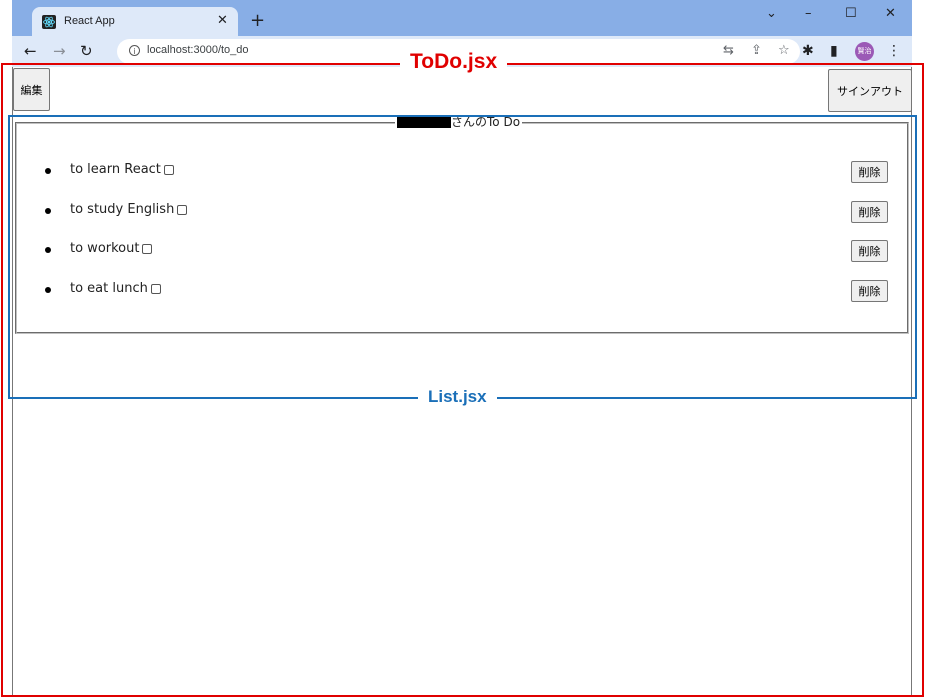 Image resolution: width=925 pixels, height=699 pixels. What do you see at coordinates (808, 51) in the screenshot?
I see `extensions-icon: ✱` at bounding box center [808, 51].